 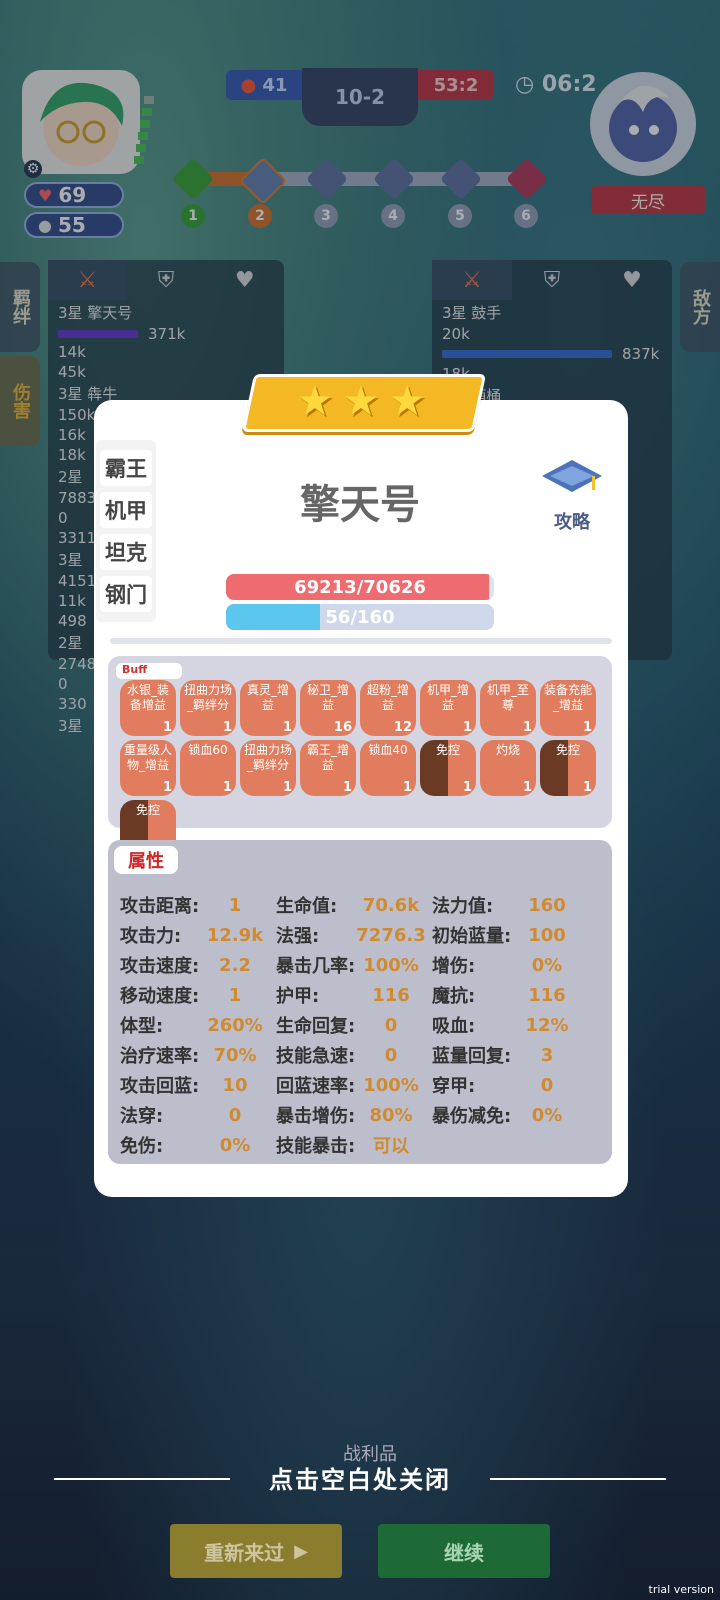 I want to click on attribute-cell: 攻击回蓝: 10, so click(x=198, y=1085).